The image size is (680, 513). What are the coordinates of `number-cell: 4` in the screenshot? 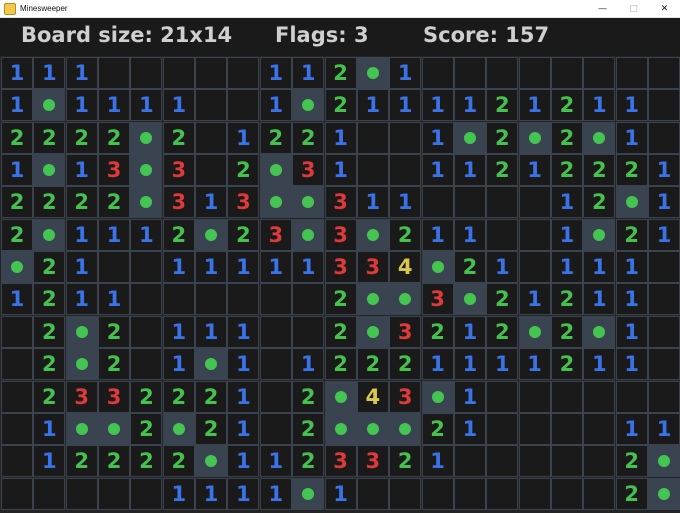 It's located at (405, 267).